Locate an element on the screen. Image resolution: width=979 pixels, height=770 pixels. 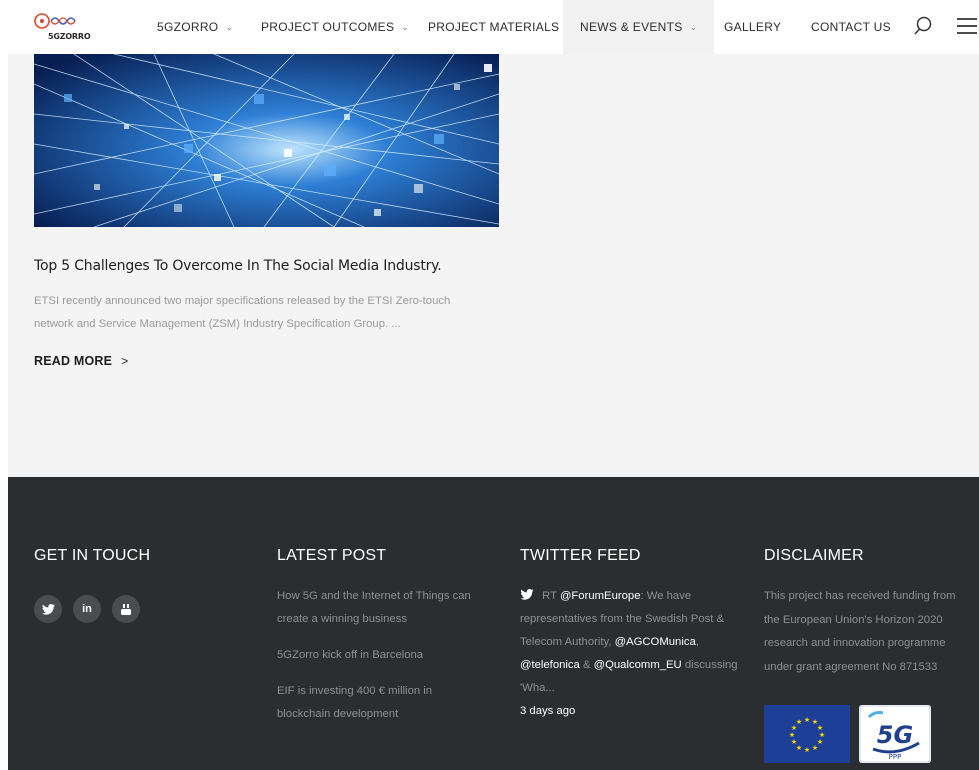
search-icon is located at coordinates (923, 26).